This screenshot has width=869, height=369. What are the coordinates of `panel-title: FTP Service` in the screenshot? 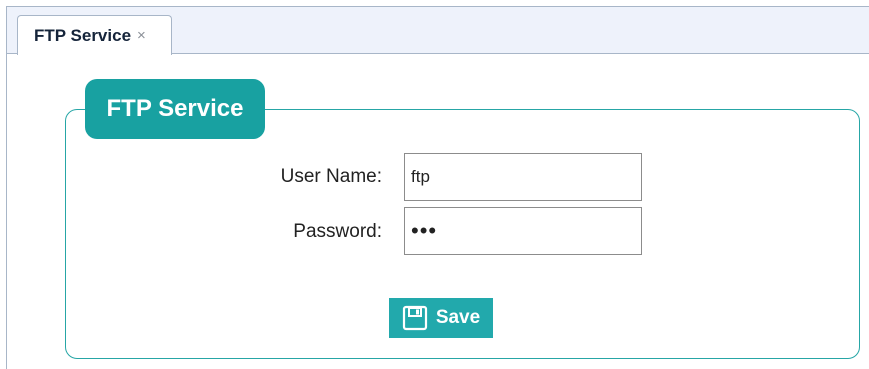 It's located at (175, 109).